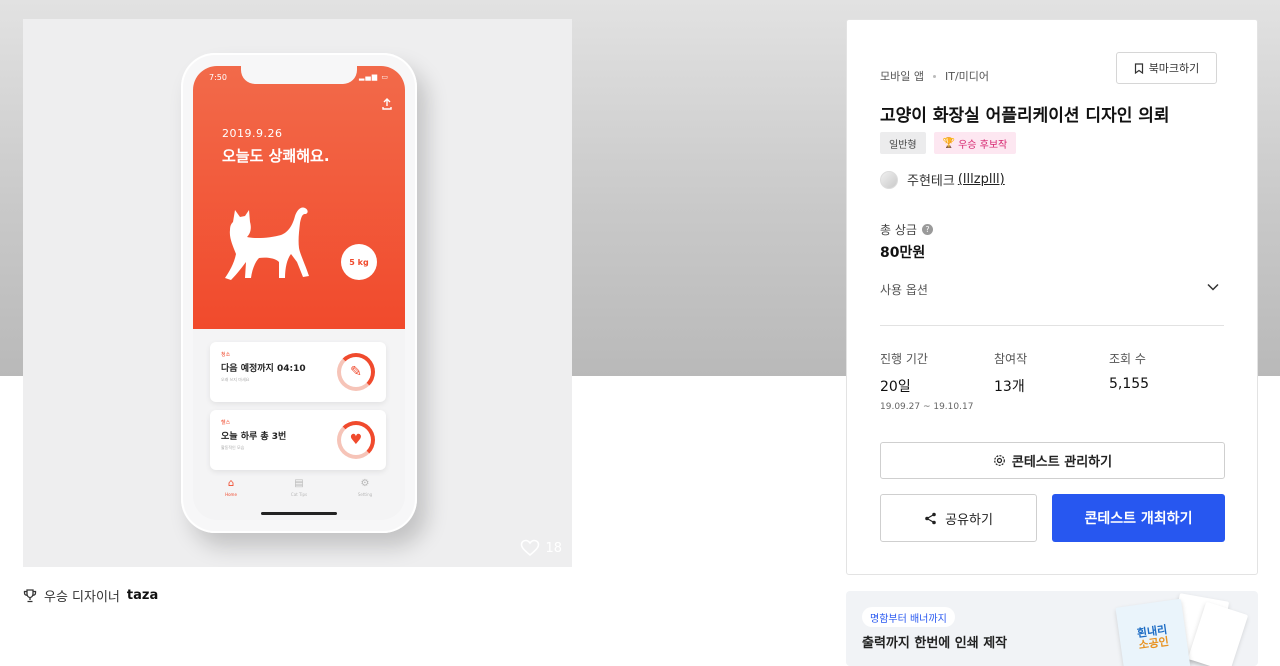 This screenshot has height=666, width=1280. I want to click on designer-name: taza, so click(142, 595).